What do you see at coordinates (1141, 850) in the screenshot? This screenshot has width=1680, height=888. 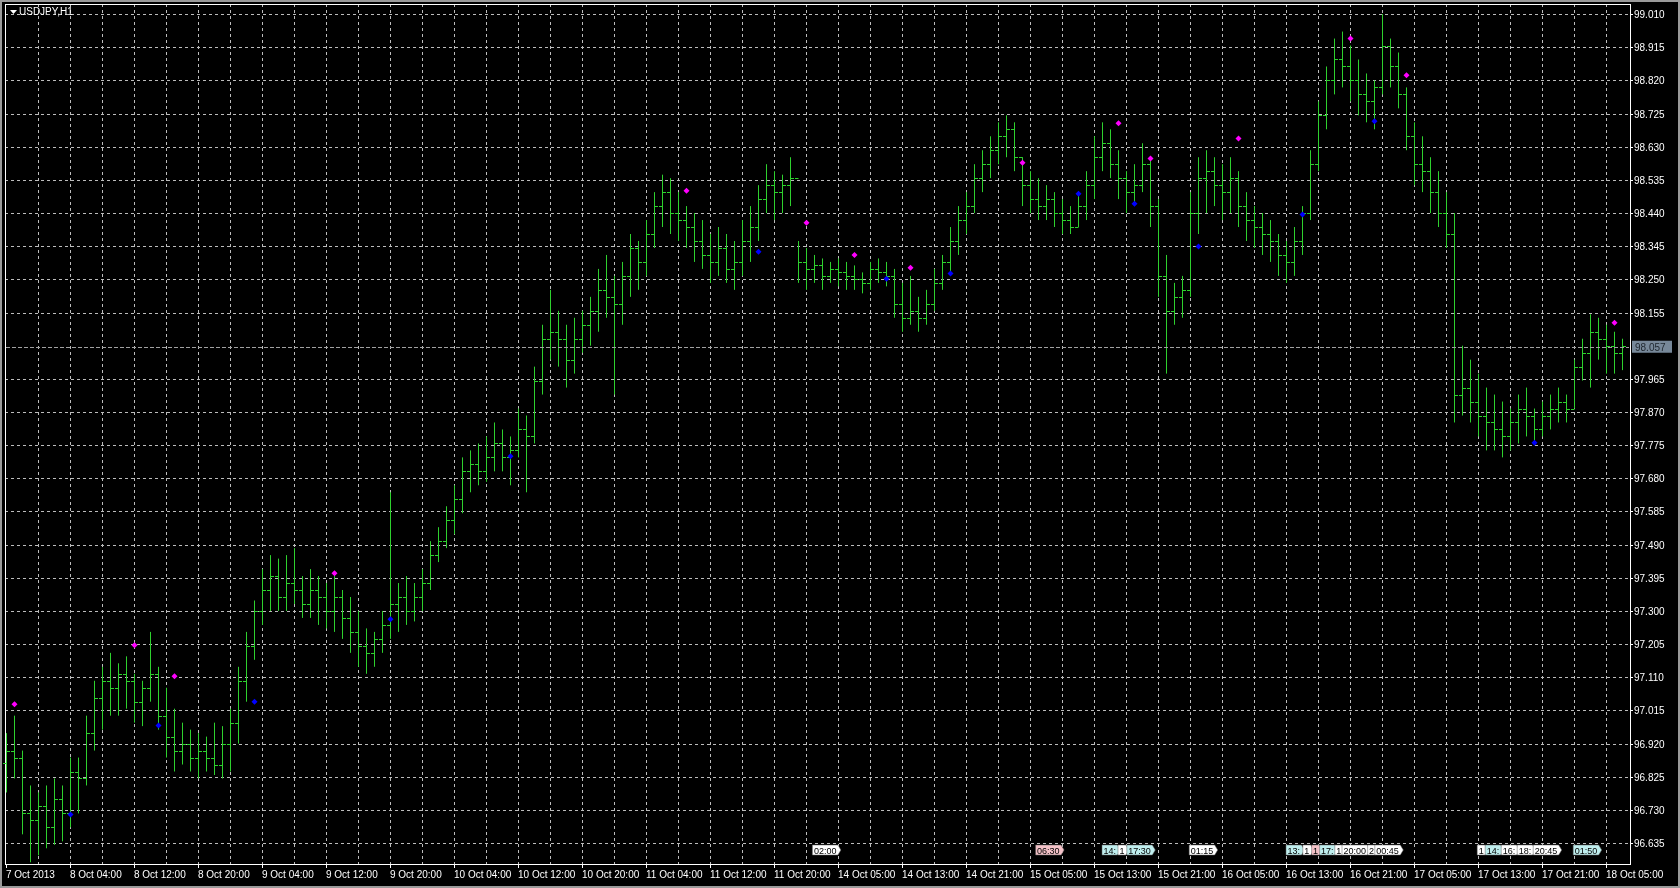 I see `event-tag: 17:30` at bounding box center [1141, 850].